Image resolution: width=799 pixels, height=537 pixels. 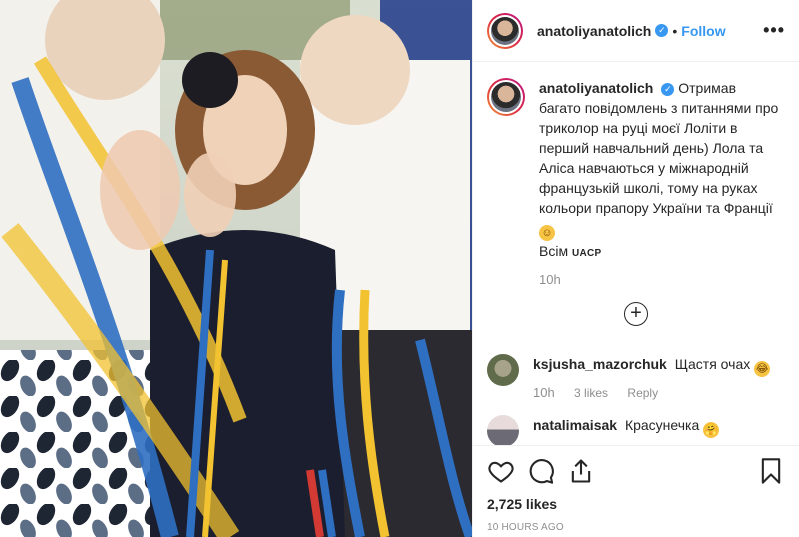 I want to click on author-avatar, so click(x=505, y=30).